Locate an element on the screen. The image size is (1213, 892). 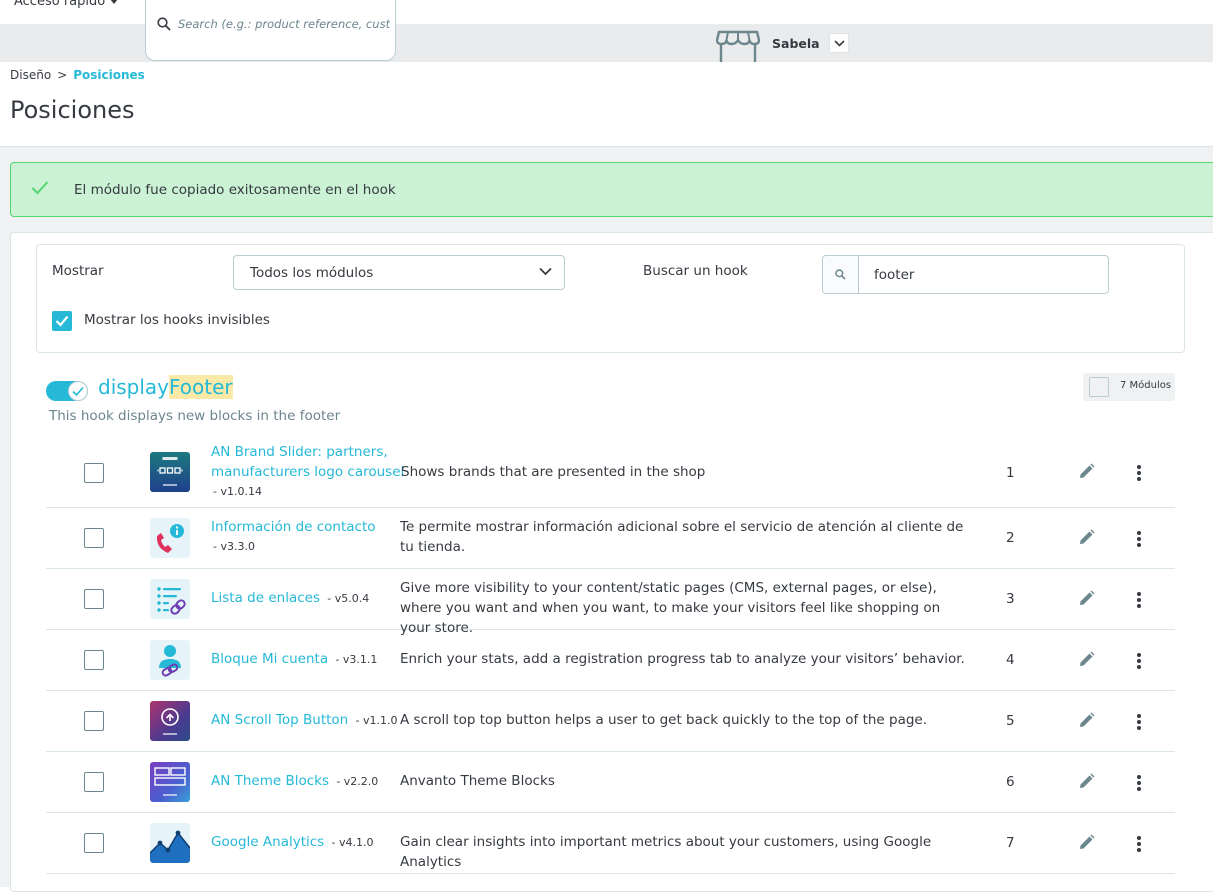
shop-icon is located at coordinates (738, 46).